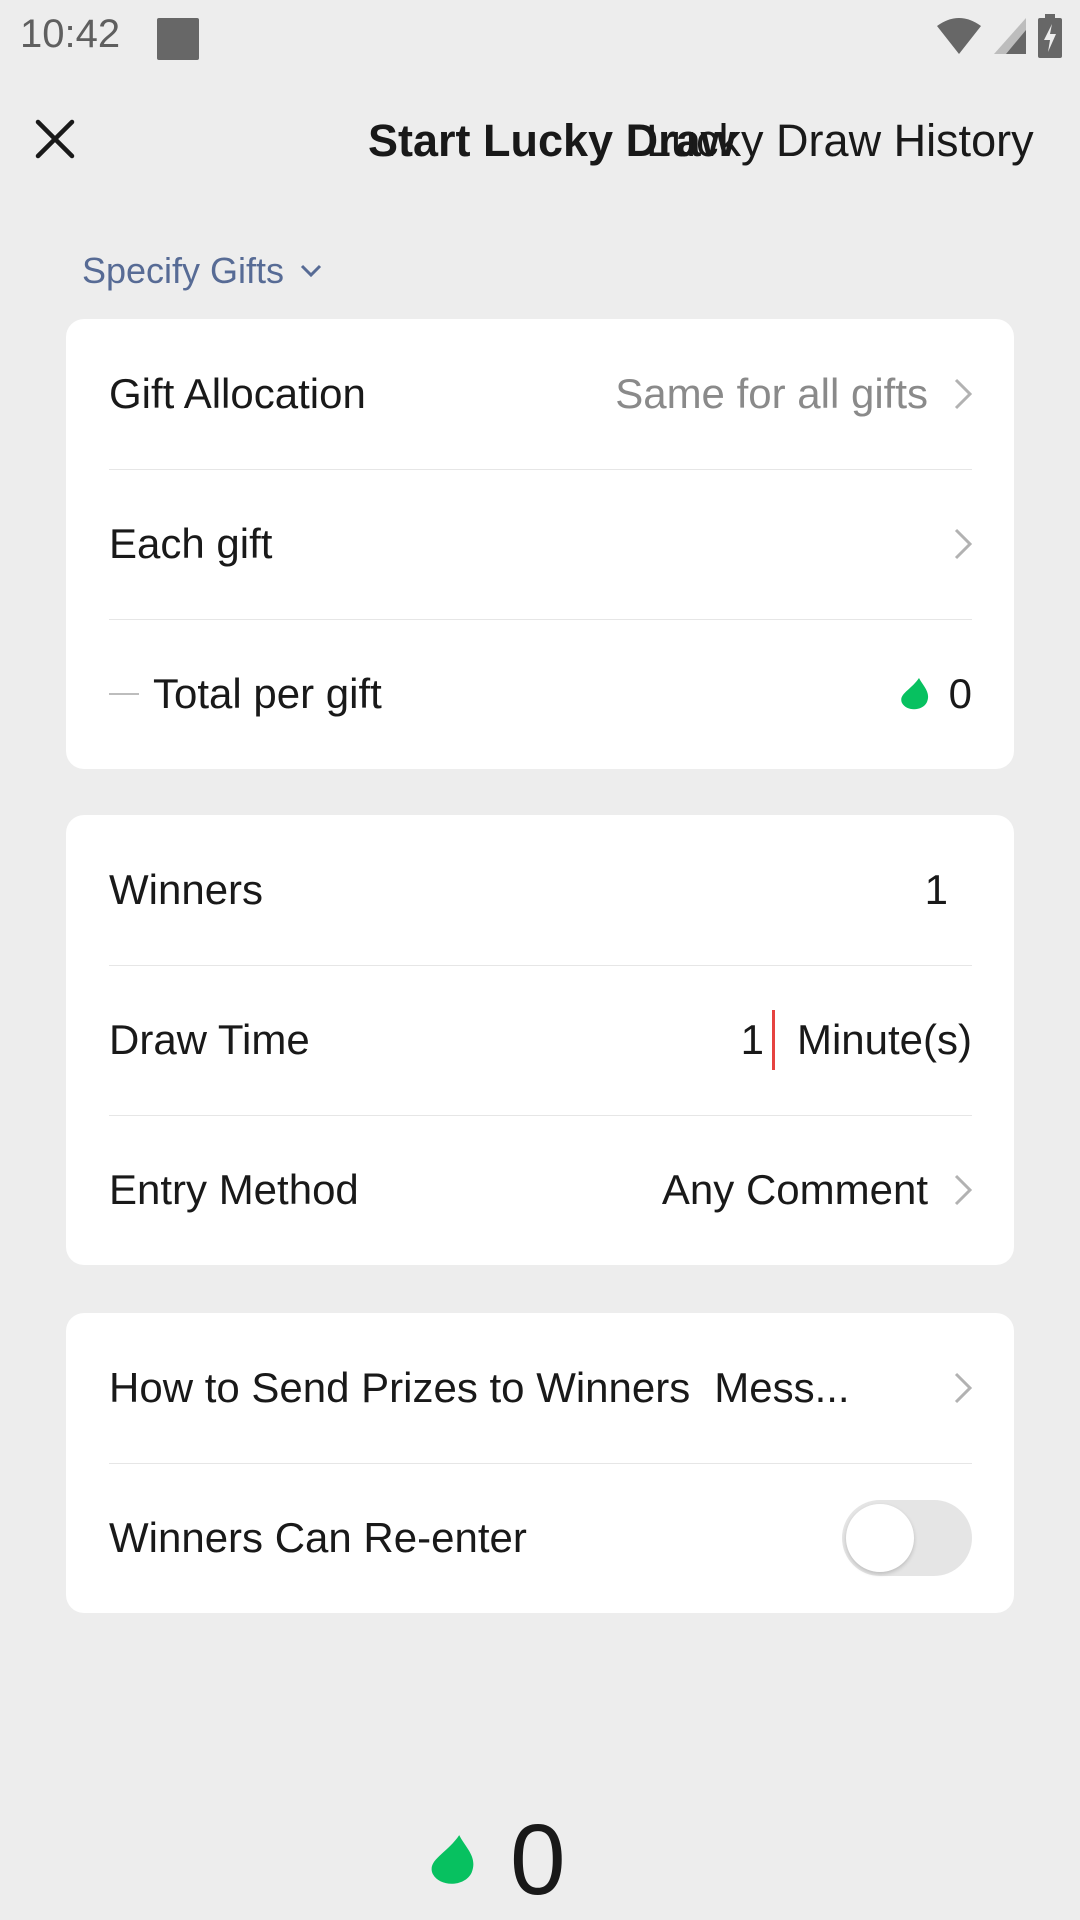  I want to click on draw-time-row: Draw Time 1 Minute(s), so click(540, 1040).